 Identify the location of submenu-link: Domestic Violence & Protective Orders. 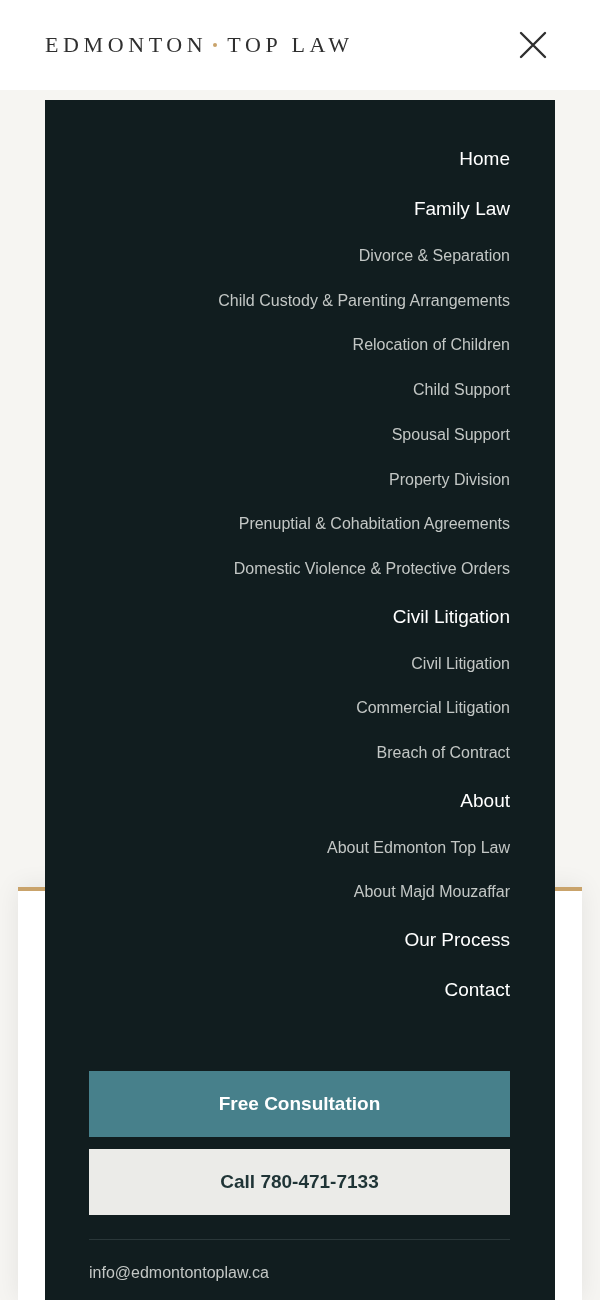
(299, 569).